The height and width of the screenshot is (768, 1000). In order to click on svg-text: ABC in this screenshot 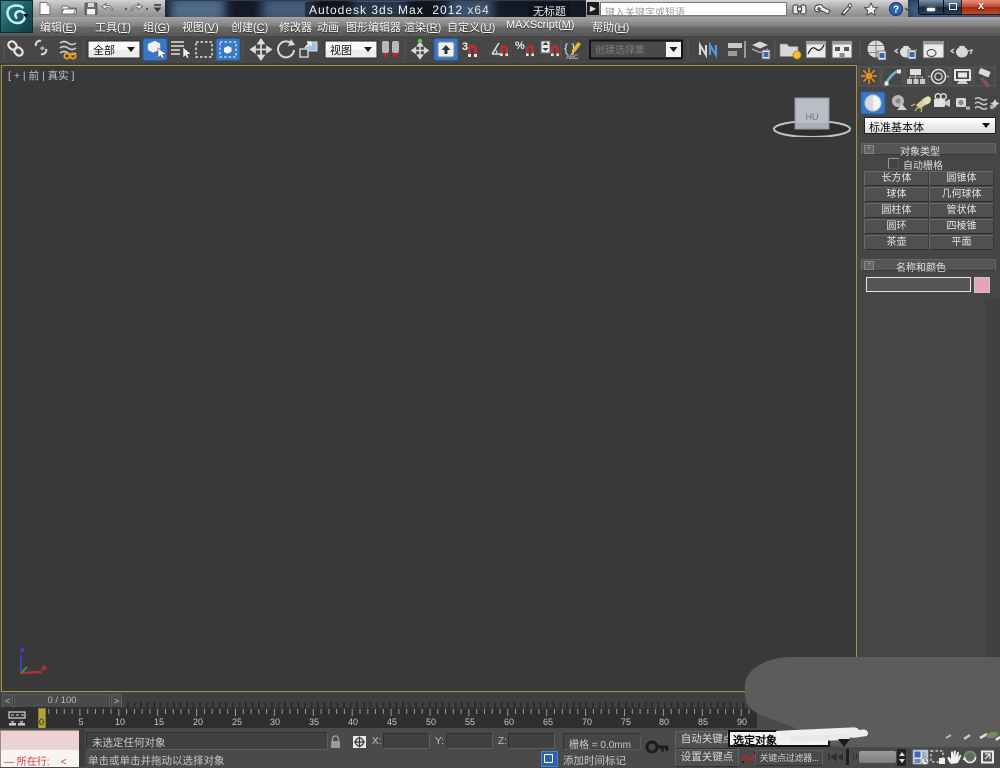, I will do `click(572, 58)`.